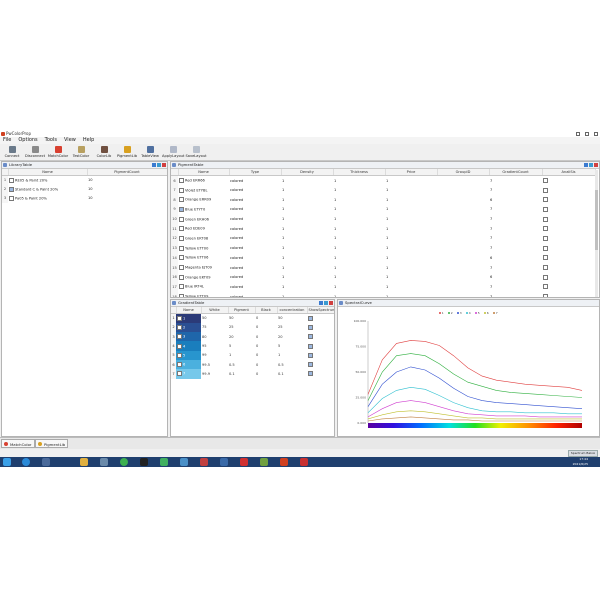  Describe the element at coordinates (515, 258) in the screenshot. I see `gradient-count-cell: 6` at that location.